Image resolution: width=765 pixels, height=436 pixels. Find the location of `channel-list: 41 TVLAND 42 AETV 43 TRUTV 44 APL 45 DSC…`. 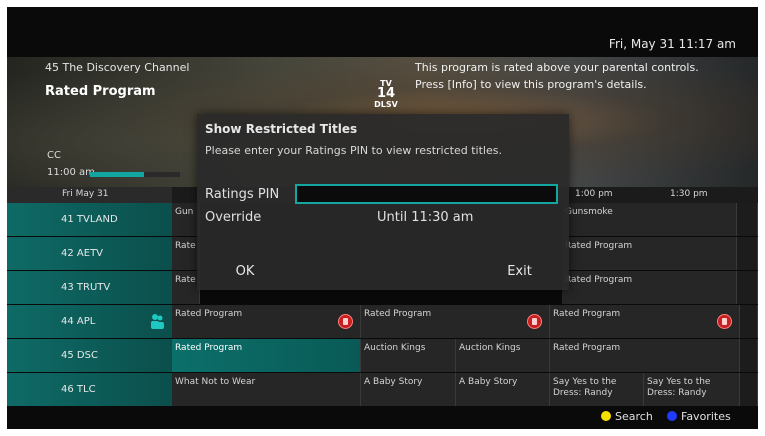

channel-list: 41 TVLAND 42 AETV 43 TRUTV 44 APL 45 DSC… is located at coordinates (89, 305).